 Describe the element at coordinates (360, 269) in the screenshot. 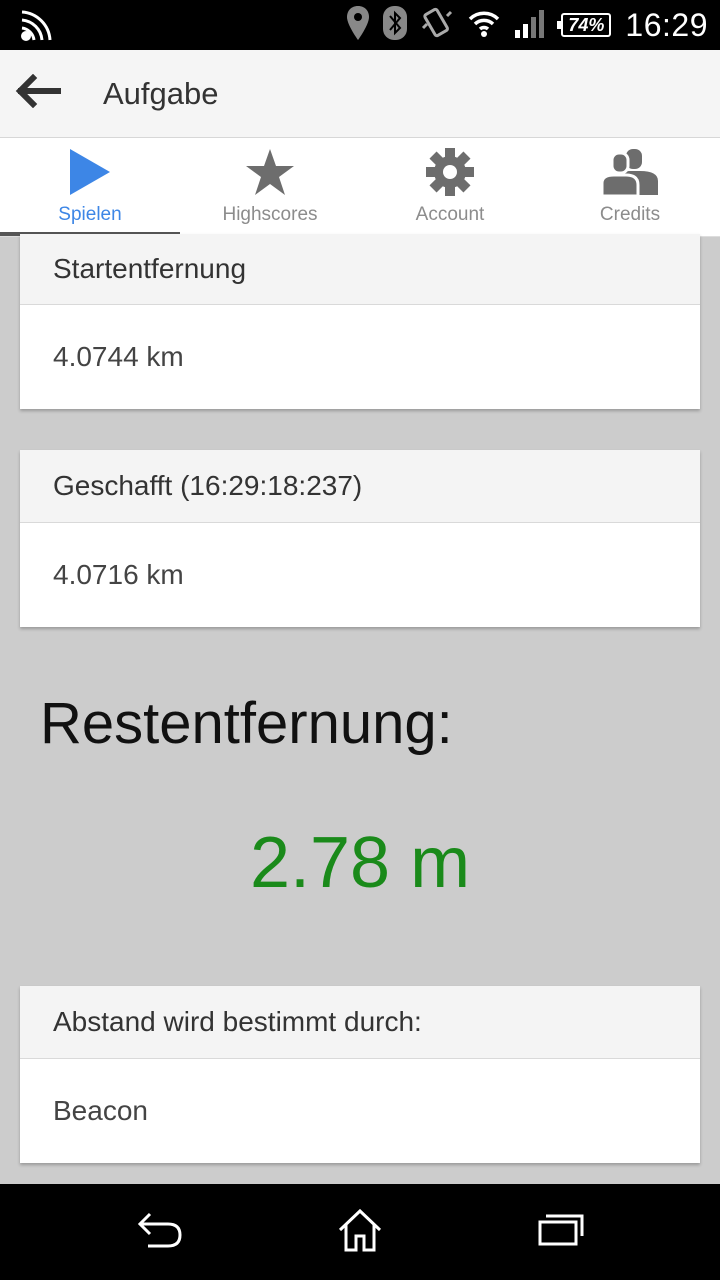

I see `card-header: Startentfernung` at that location.